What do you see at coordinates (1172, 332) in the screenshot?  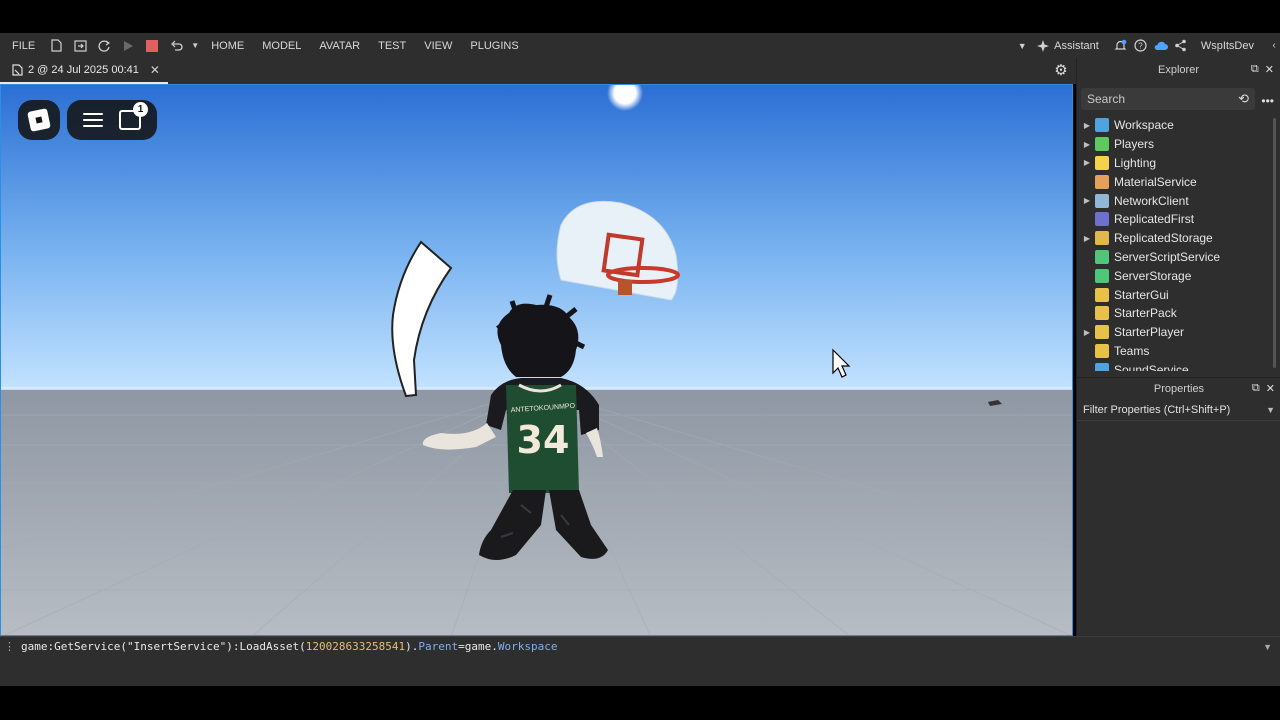 I see `explorer-item-starterplayer: ▶ StarterPlayer` at bounding box center [1172, 332].